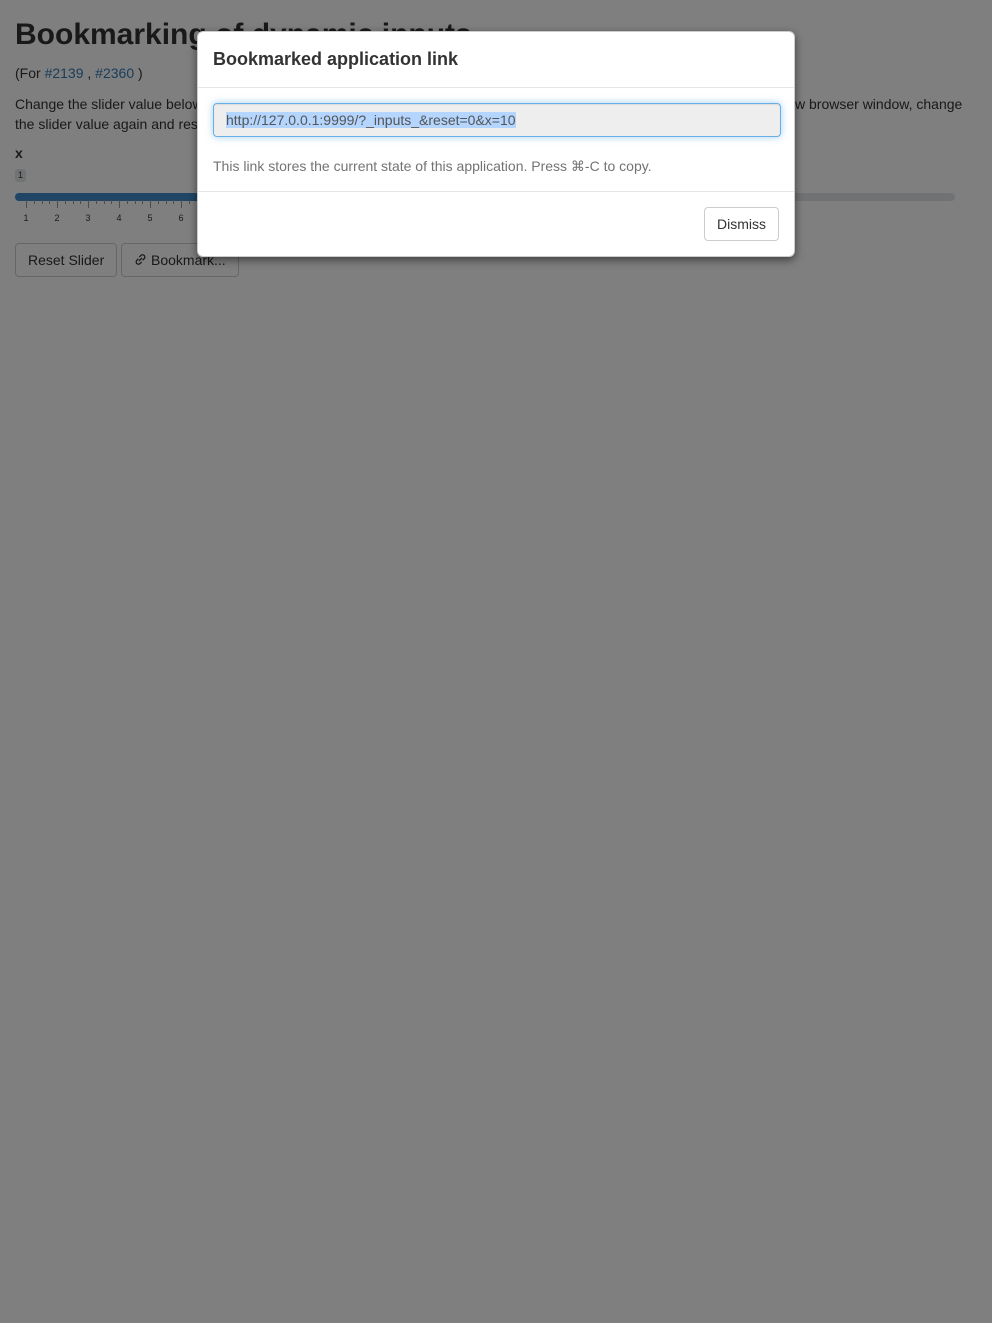 The image size is (992, 1323). I want to click on dismiss-button: Dismiss, so click(741, 224).